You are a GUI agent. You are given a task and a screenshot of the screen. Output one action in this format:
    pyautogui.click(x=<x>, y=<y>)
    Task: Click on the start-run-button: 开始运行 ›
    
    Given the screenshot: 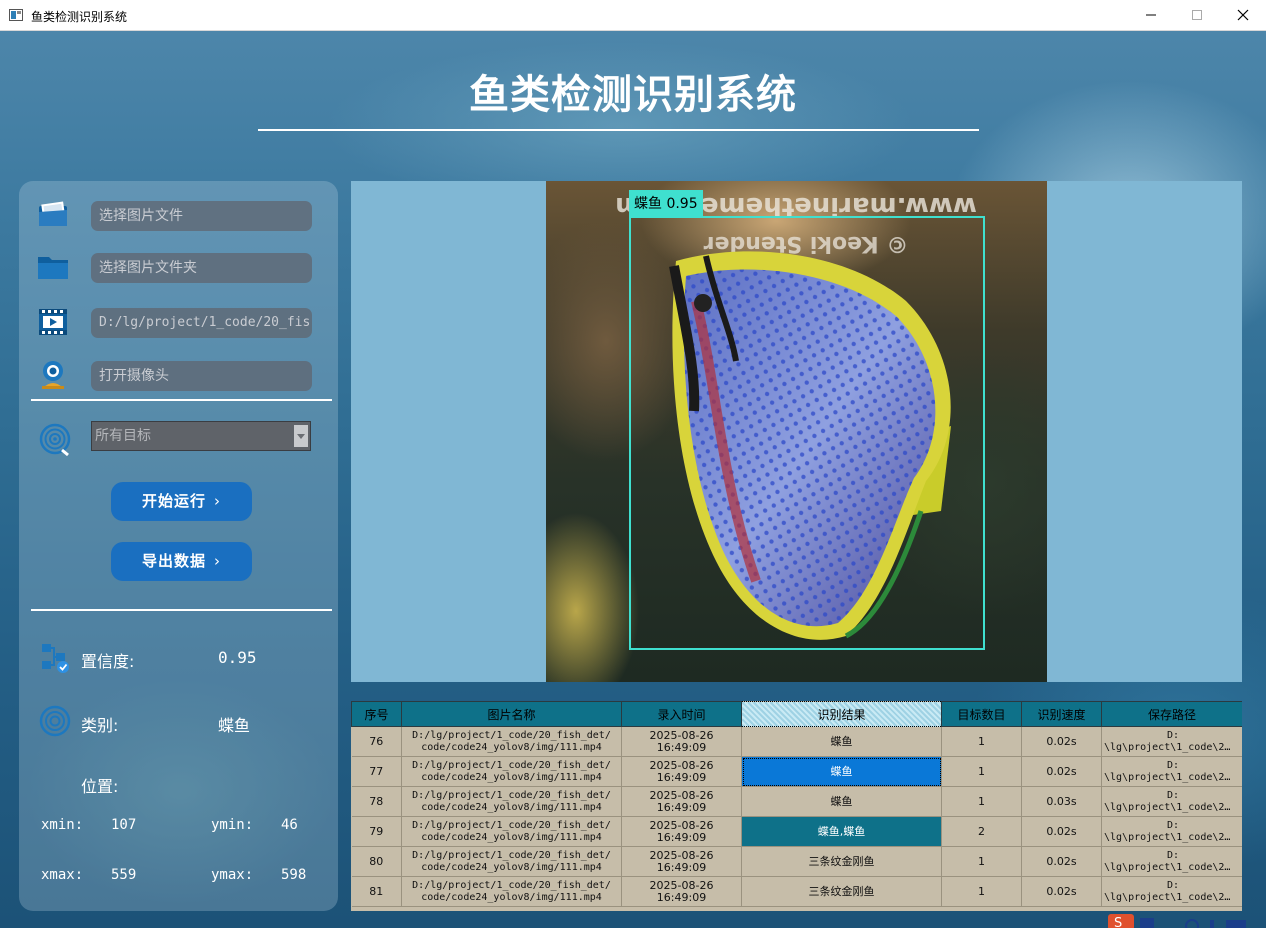 What is the action you would take?
    pyautogui.click(x=181, y=501)
    